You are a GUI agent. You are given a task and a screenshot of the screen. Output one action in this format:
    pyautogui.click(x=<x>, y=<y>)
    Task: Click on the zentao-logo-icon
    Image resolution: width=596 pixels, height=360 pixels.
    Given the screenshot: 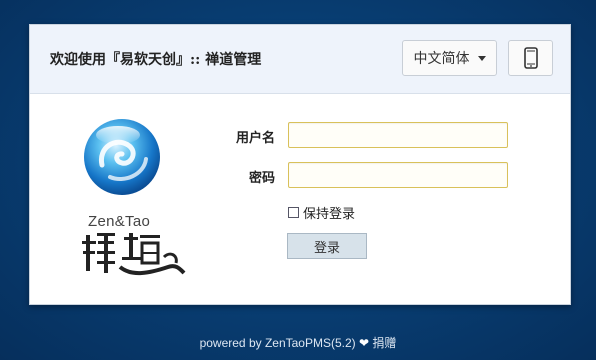 What is the action you would take?
    pyautogui.click(x=134, y=197)
    